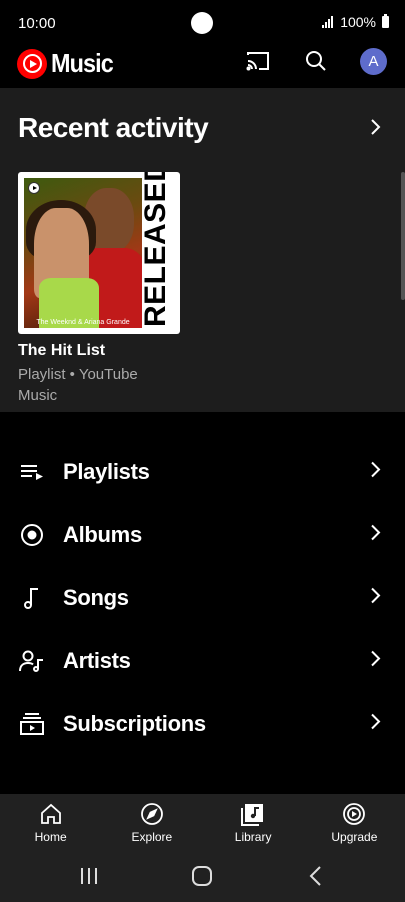 The image size is (405, 902). I want to click on nav-label: Home, so click(50, 837).